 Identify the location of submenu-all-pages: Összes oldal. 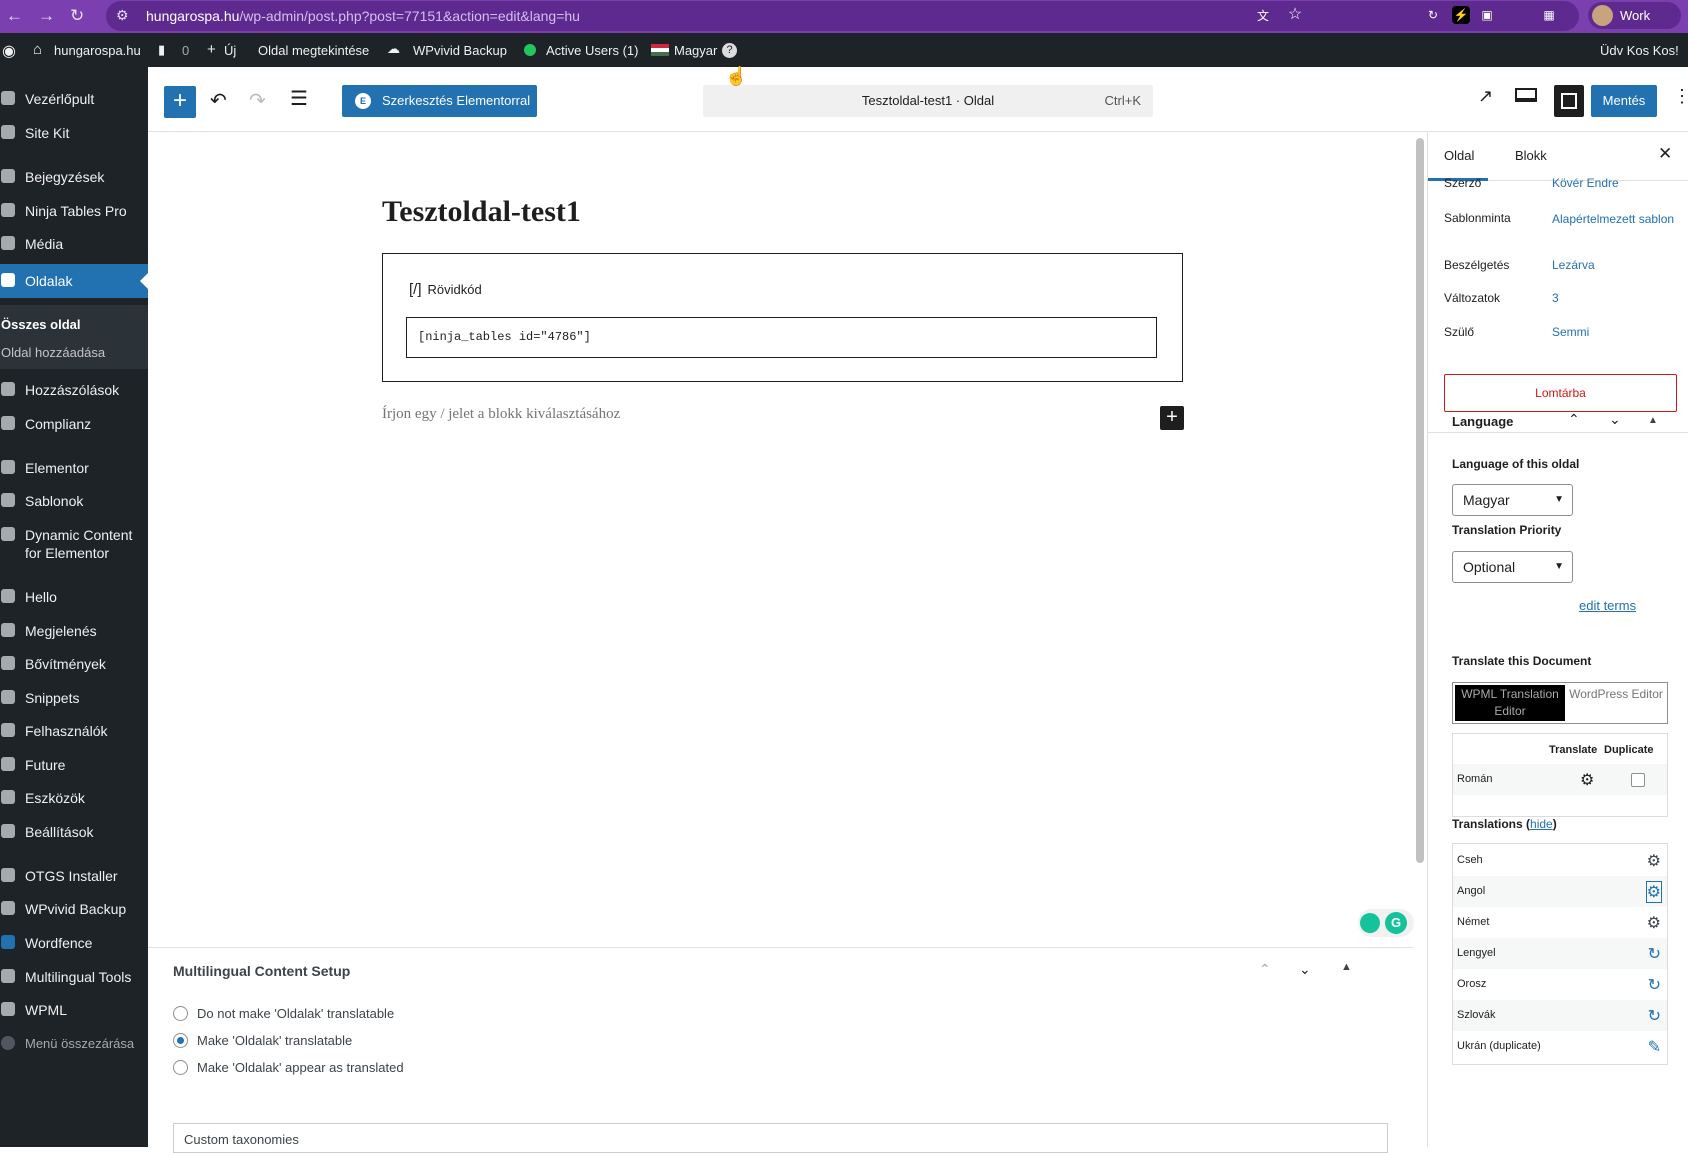
(40, 324).